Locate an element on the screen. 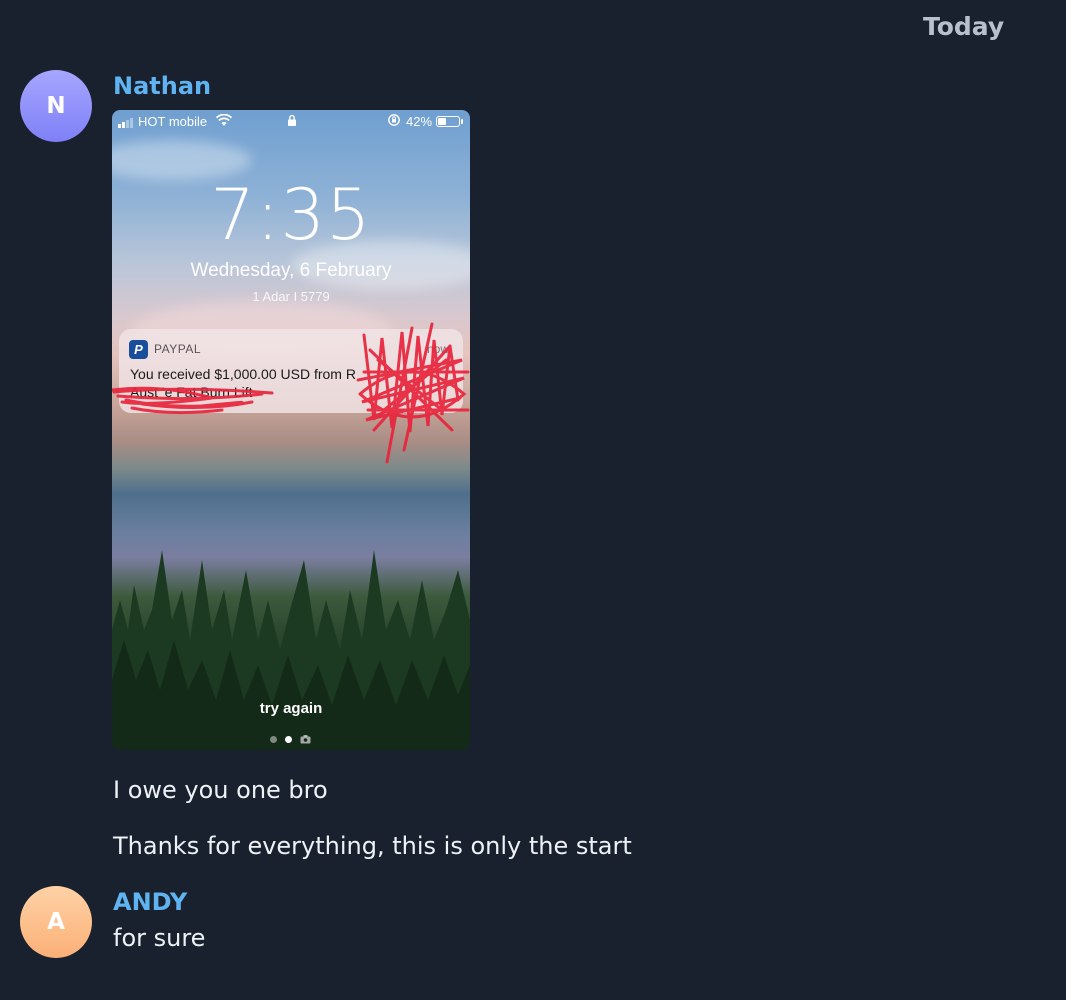 Image resolution: width=1066 pixels, height=1000 pixels. avatar-andy: A is located at coordinates (56, 922).